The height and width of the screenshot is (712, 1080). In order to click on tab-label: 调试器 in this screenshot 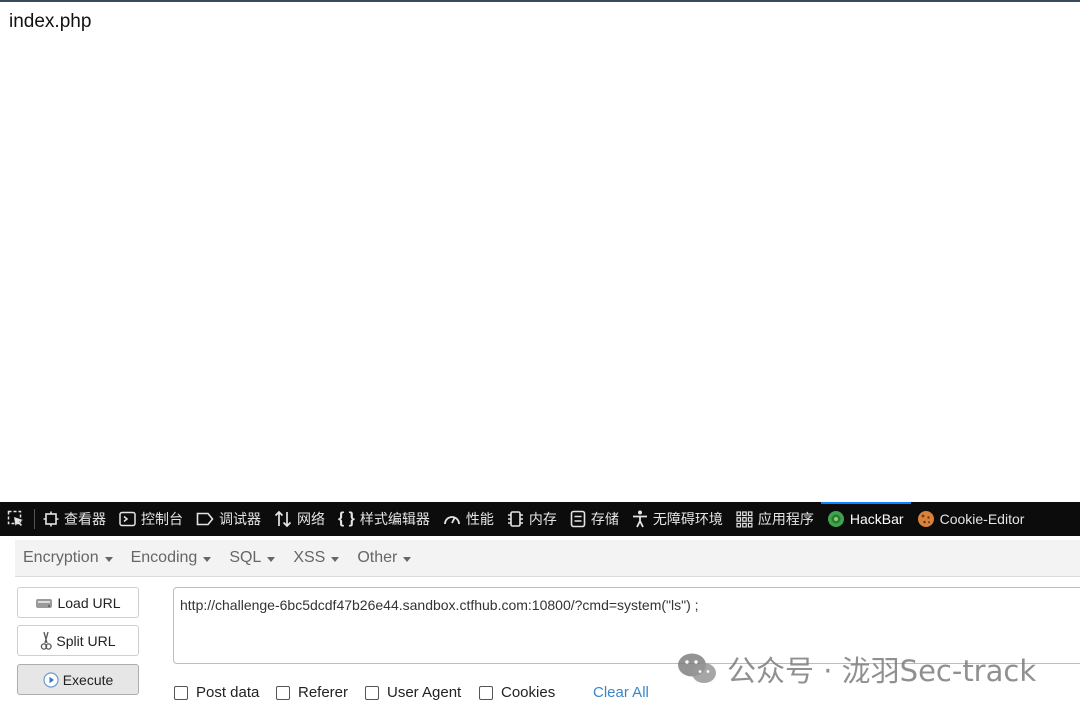, I will do `click(240, 519)`.